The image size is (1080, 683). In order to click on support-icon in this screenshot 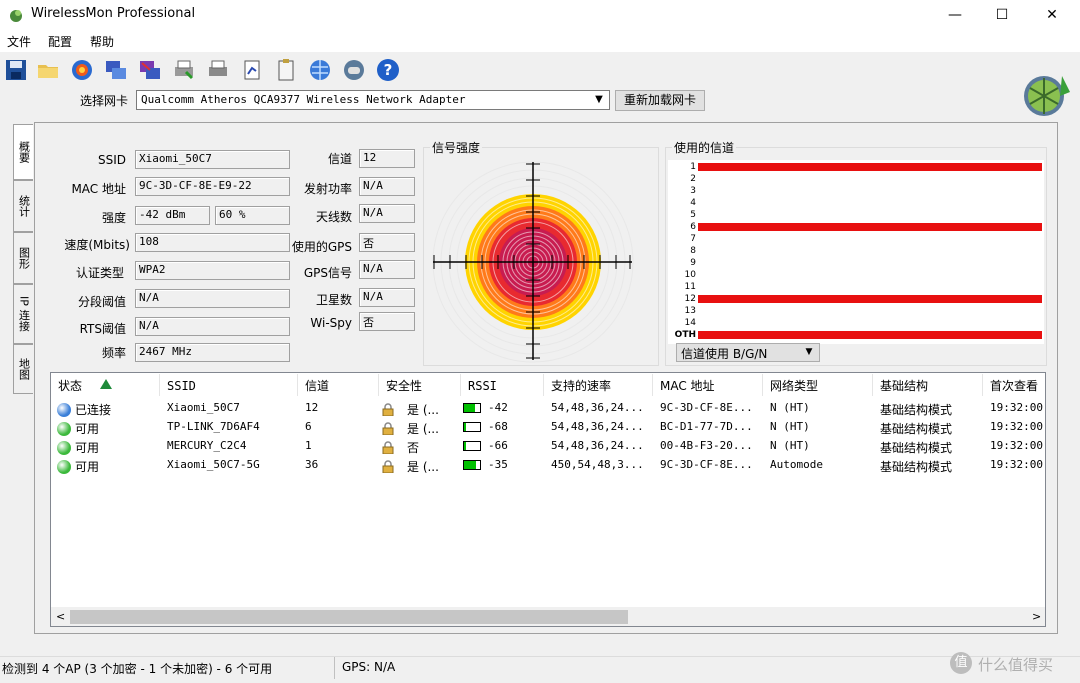, I will do `click(354, 70)`.